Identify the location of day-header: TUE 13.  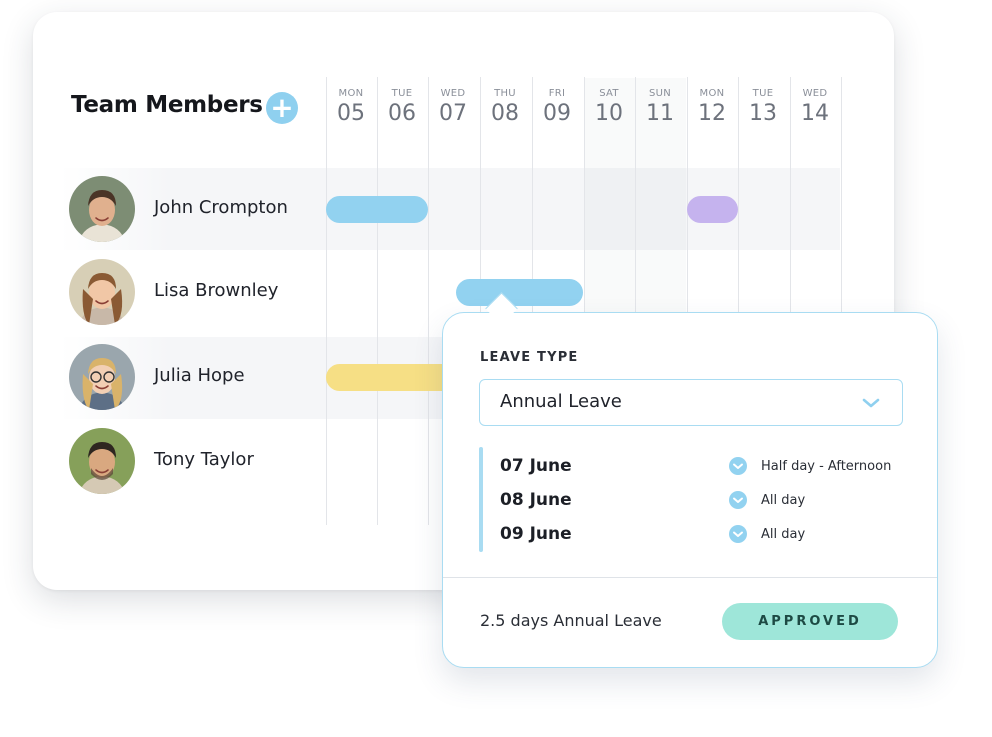
(763, 107).